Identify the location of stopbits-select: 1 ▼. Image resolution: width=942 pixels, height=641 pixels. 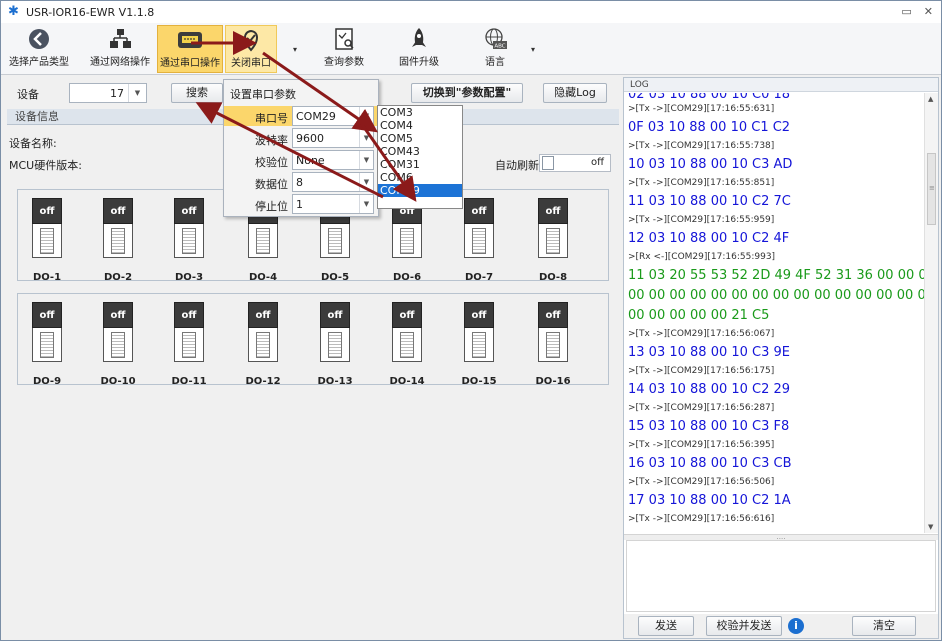
(333, 204).